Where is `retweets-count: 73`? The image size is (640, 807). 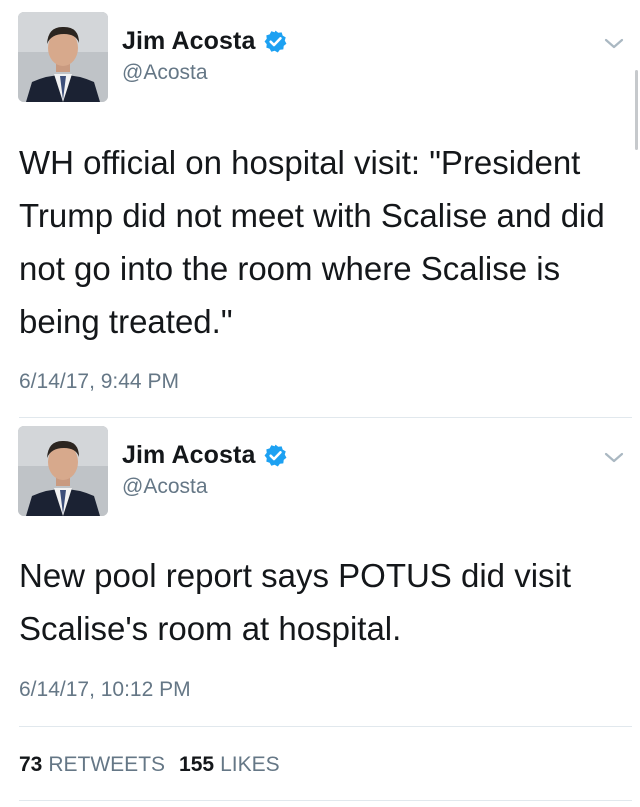
retweets-count: 73 is located at coordinates (30, 765).